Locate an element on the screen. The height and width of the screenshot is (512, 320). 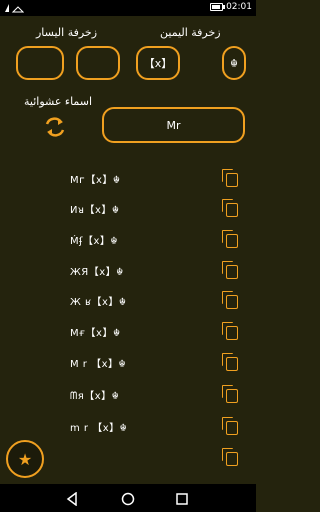
navigation-bar is located at coordinates (128, 498).